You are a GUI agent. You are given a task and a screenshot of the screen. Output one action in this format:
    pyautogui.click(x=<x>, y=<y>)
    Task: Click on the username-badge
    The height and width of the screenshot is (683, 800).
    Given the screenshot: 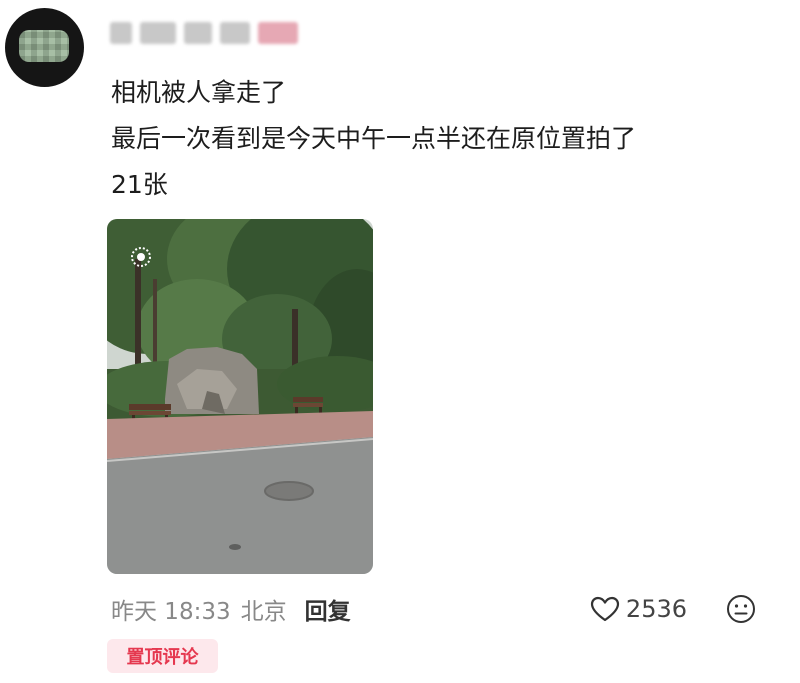 What is the action you would take?
    pyautogui.click(x=278, y=33)
    